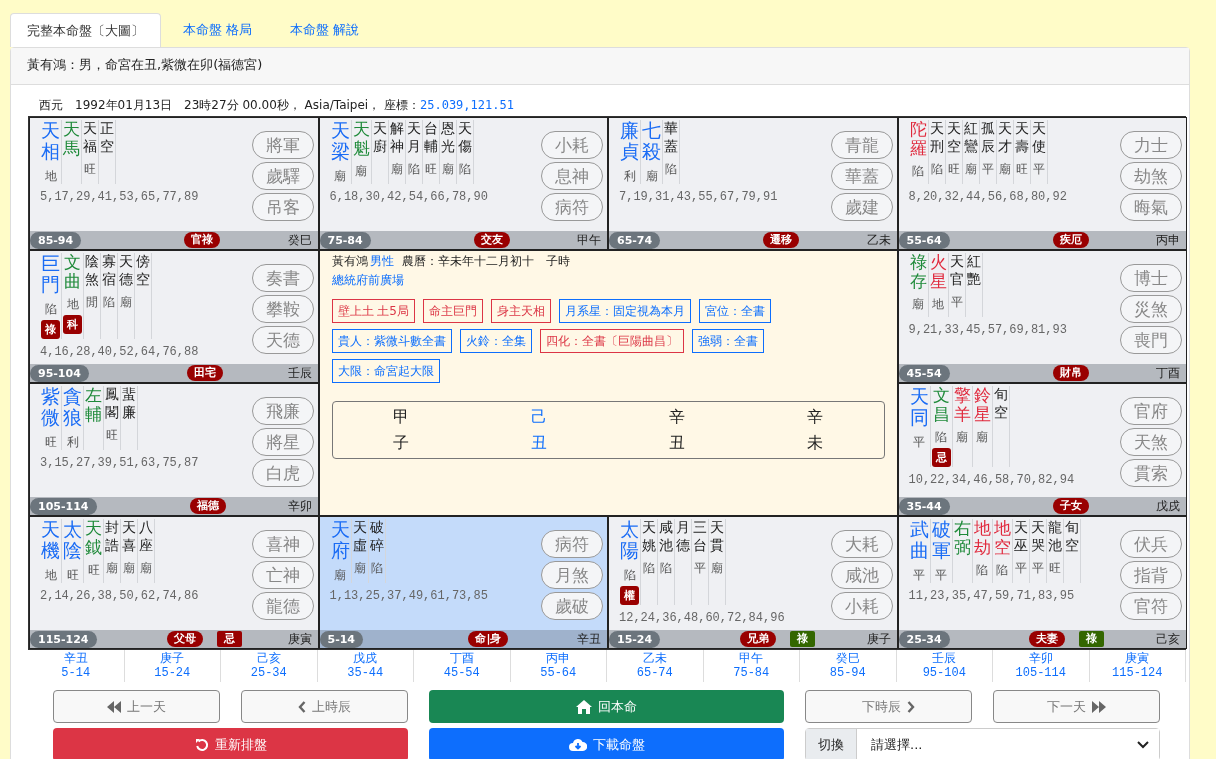  I want to click on pillar-text: 甲 子, so click(401, 430).